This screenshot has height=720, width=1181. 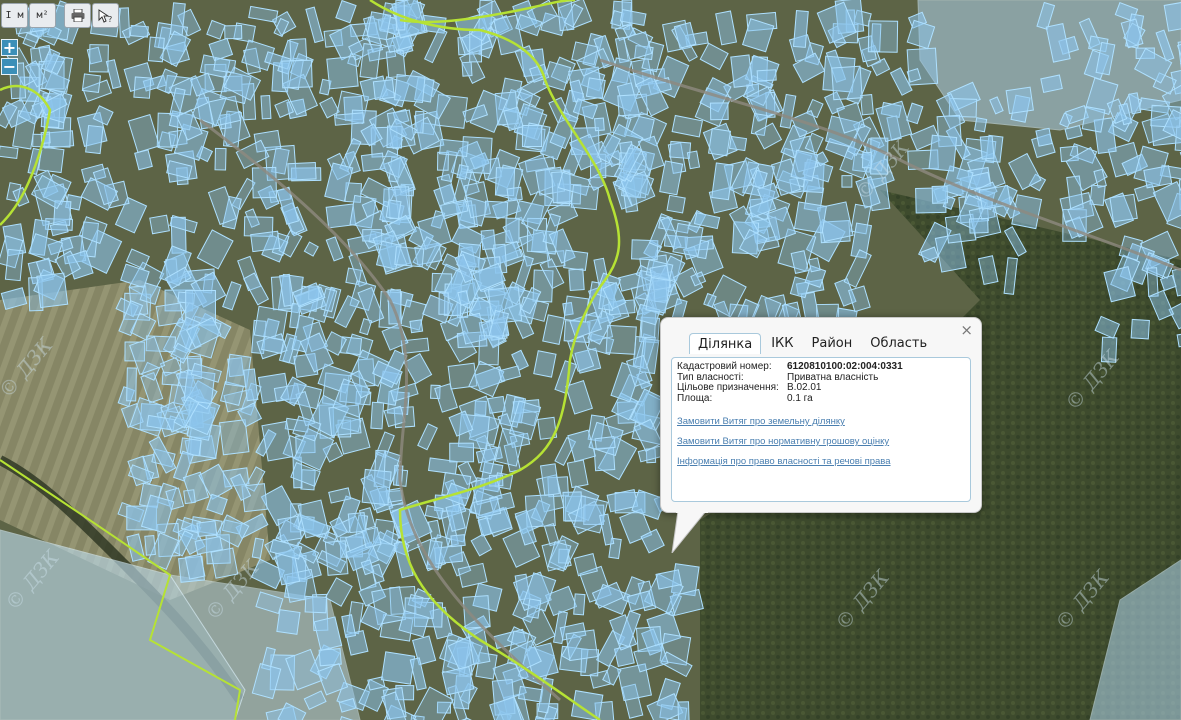 What do you see at coordinates (725, 343) in the screenshot?
I see `tab-parcel: Ділянка` at bounding box center [725, 343].